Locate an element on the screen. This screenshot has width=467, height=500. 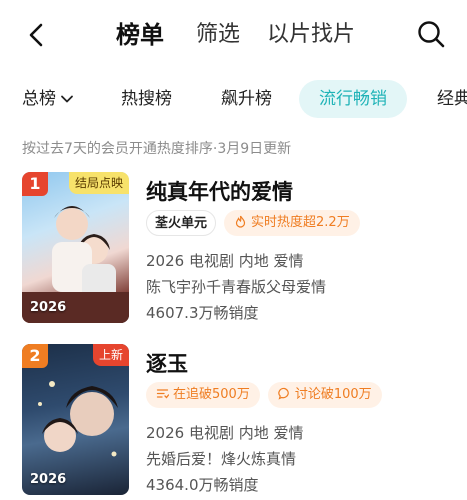
category-hot-search: 热搜榜 is located at coordinates (146, 99).